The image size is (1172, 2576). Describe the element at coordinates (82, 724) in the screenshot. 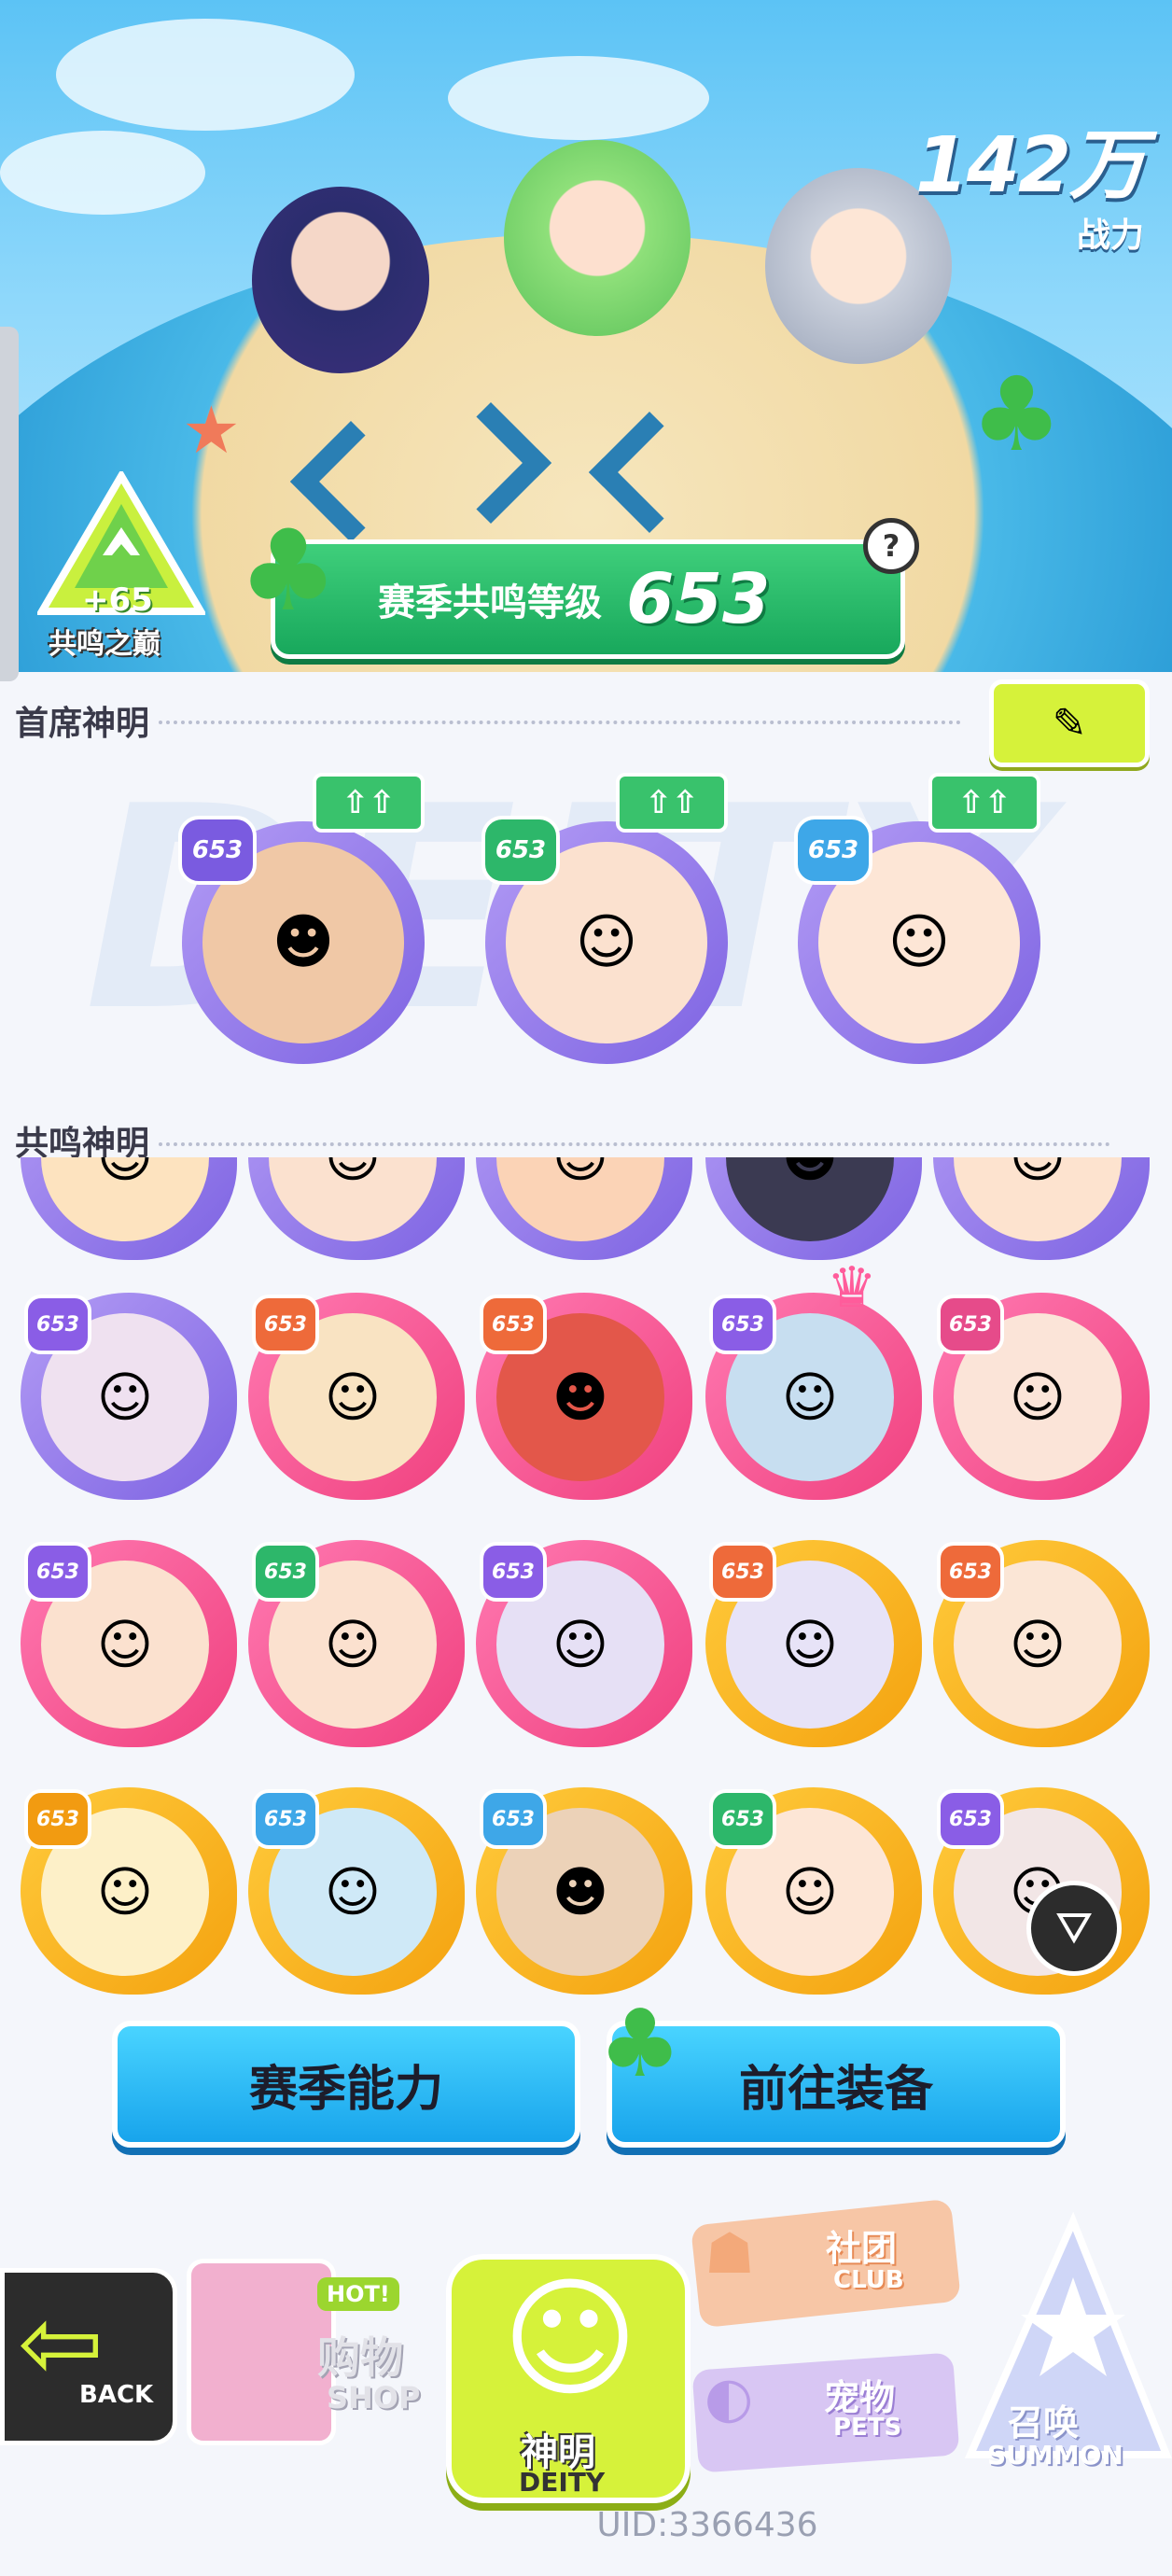

I see `section-title-top-deities: 首席神明` at that location.